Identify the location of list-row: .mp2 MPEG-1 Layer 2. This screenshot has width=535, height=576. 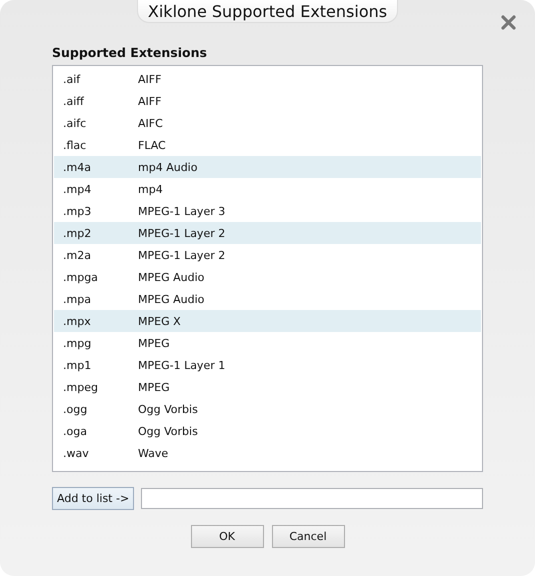
(267, 233).